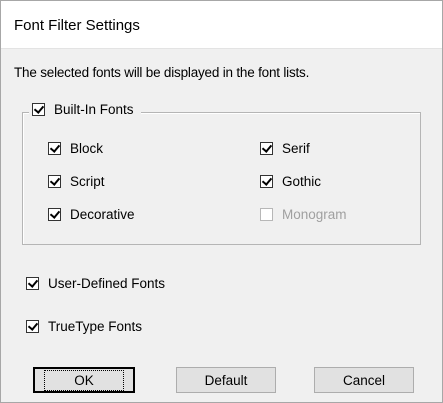 This screenshot has width=443, height=403. I want to click on cancel-button-label: Cancel, so click(364, 380).